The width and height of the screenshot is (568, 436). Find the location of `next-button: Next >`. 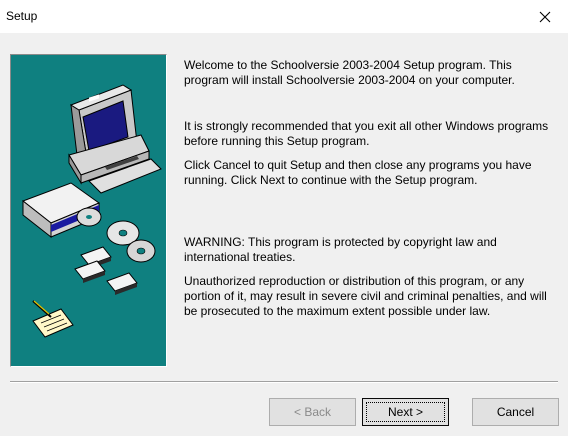

next-button: Next > is located at coordinates (405, 412).